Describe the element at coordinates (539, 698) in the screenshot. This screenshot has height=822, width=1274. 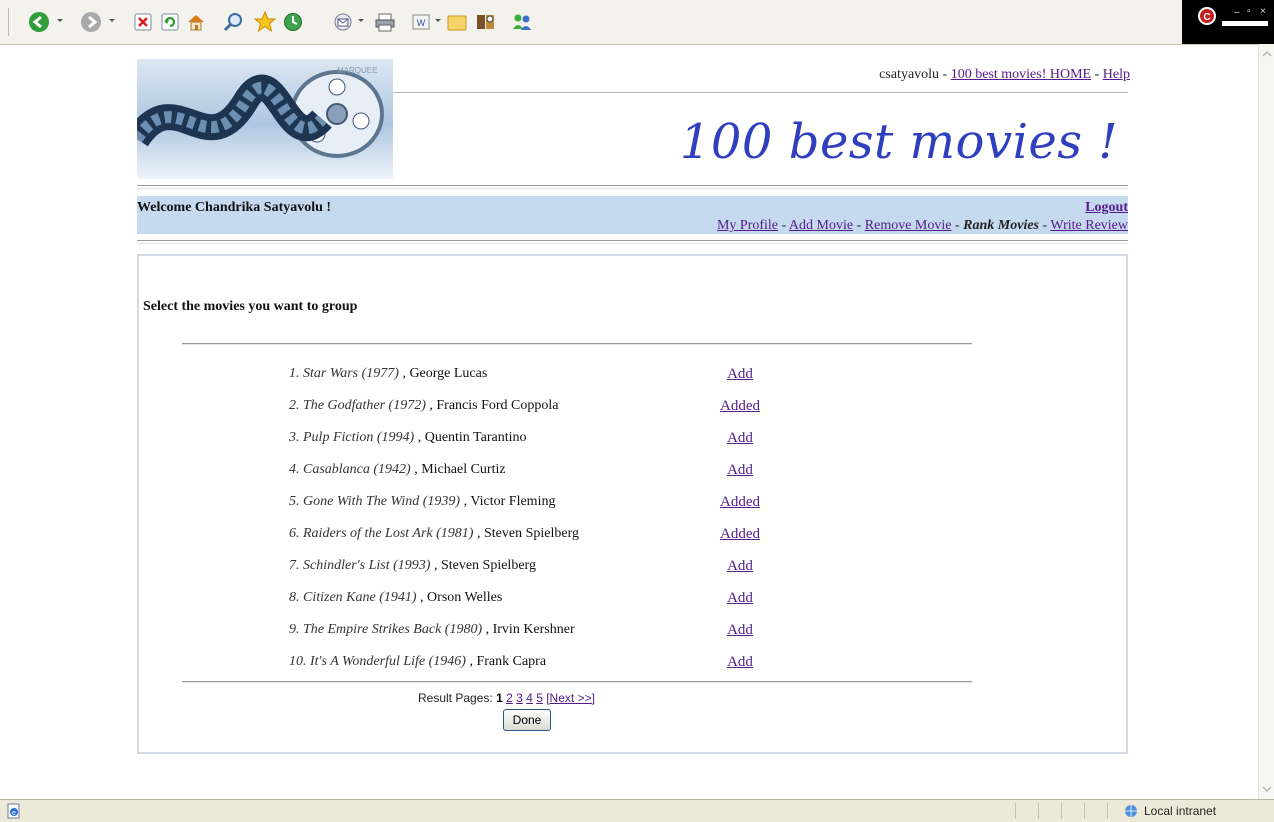
I see `page-link-5: 5` at that location.